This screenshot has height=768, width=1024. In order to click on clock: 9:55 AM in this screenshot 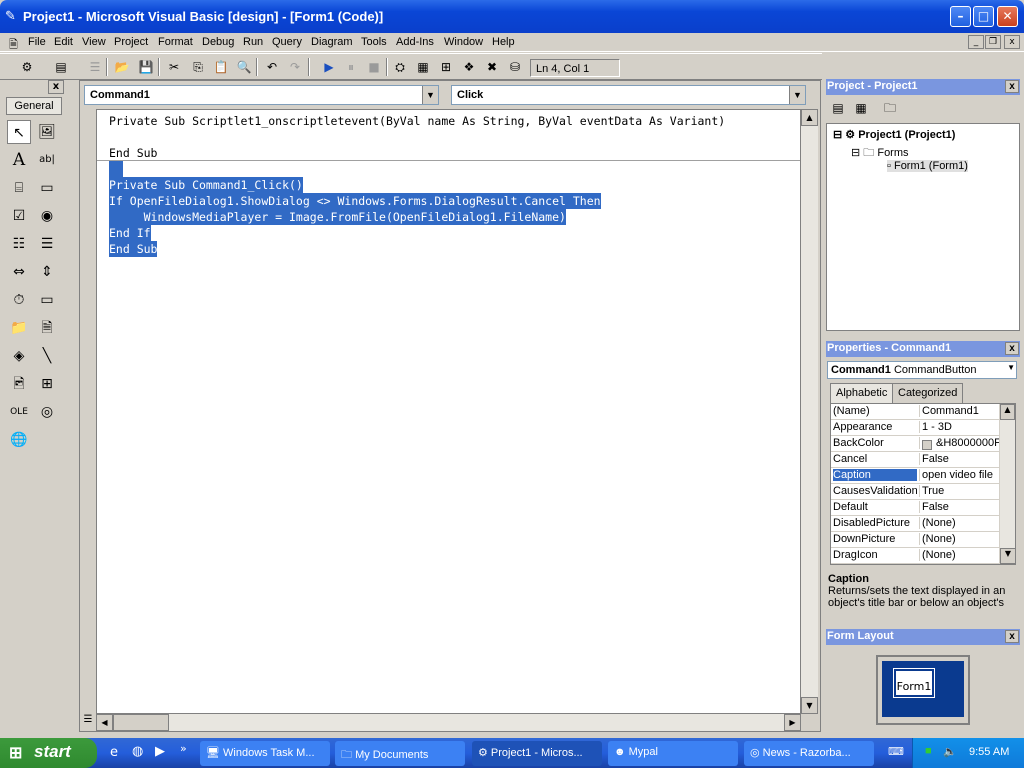, I will do `click(989, 752)`.